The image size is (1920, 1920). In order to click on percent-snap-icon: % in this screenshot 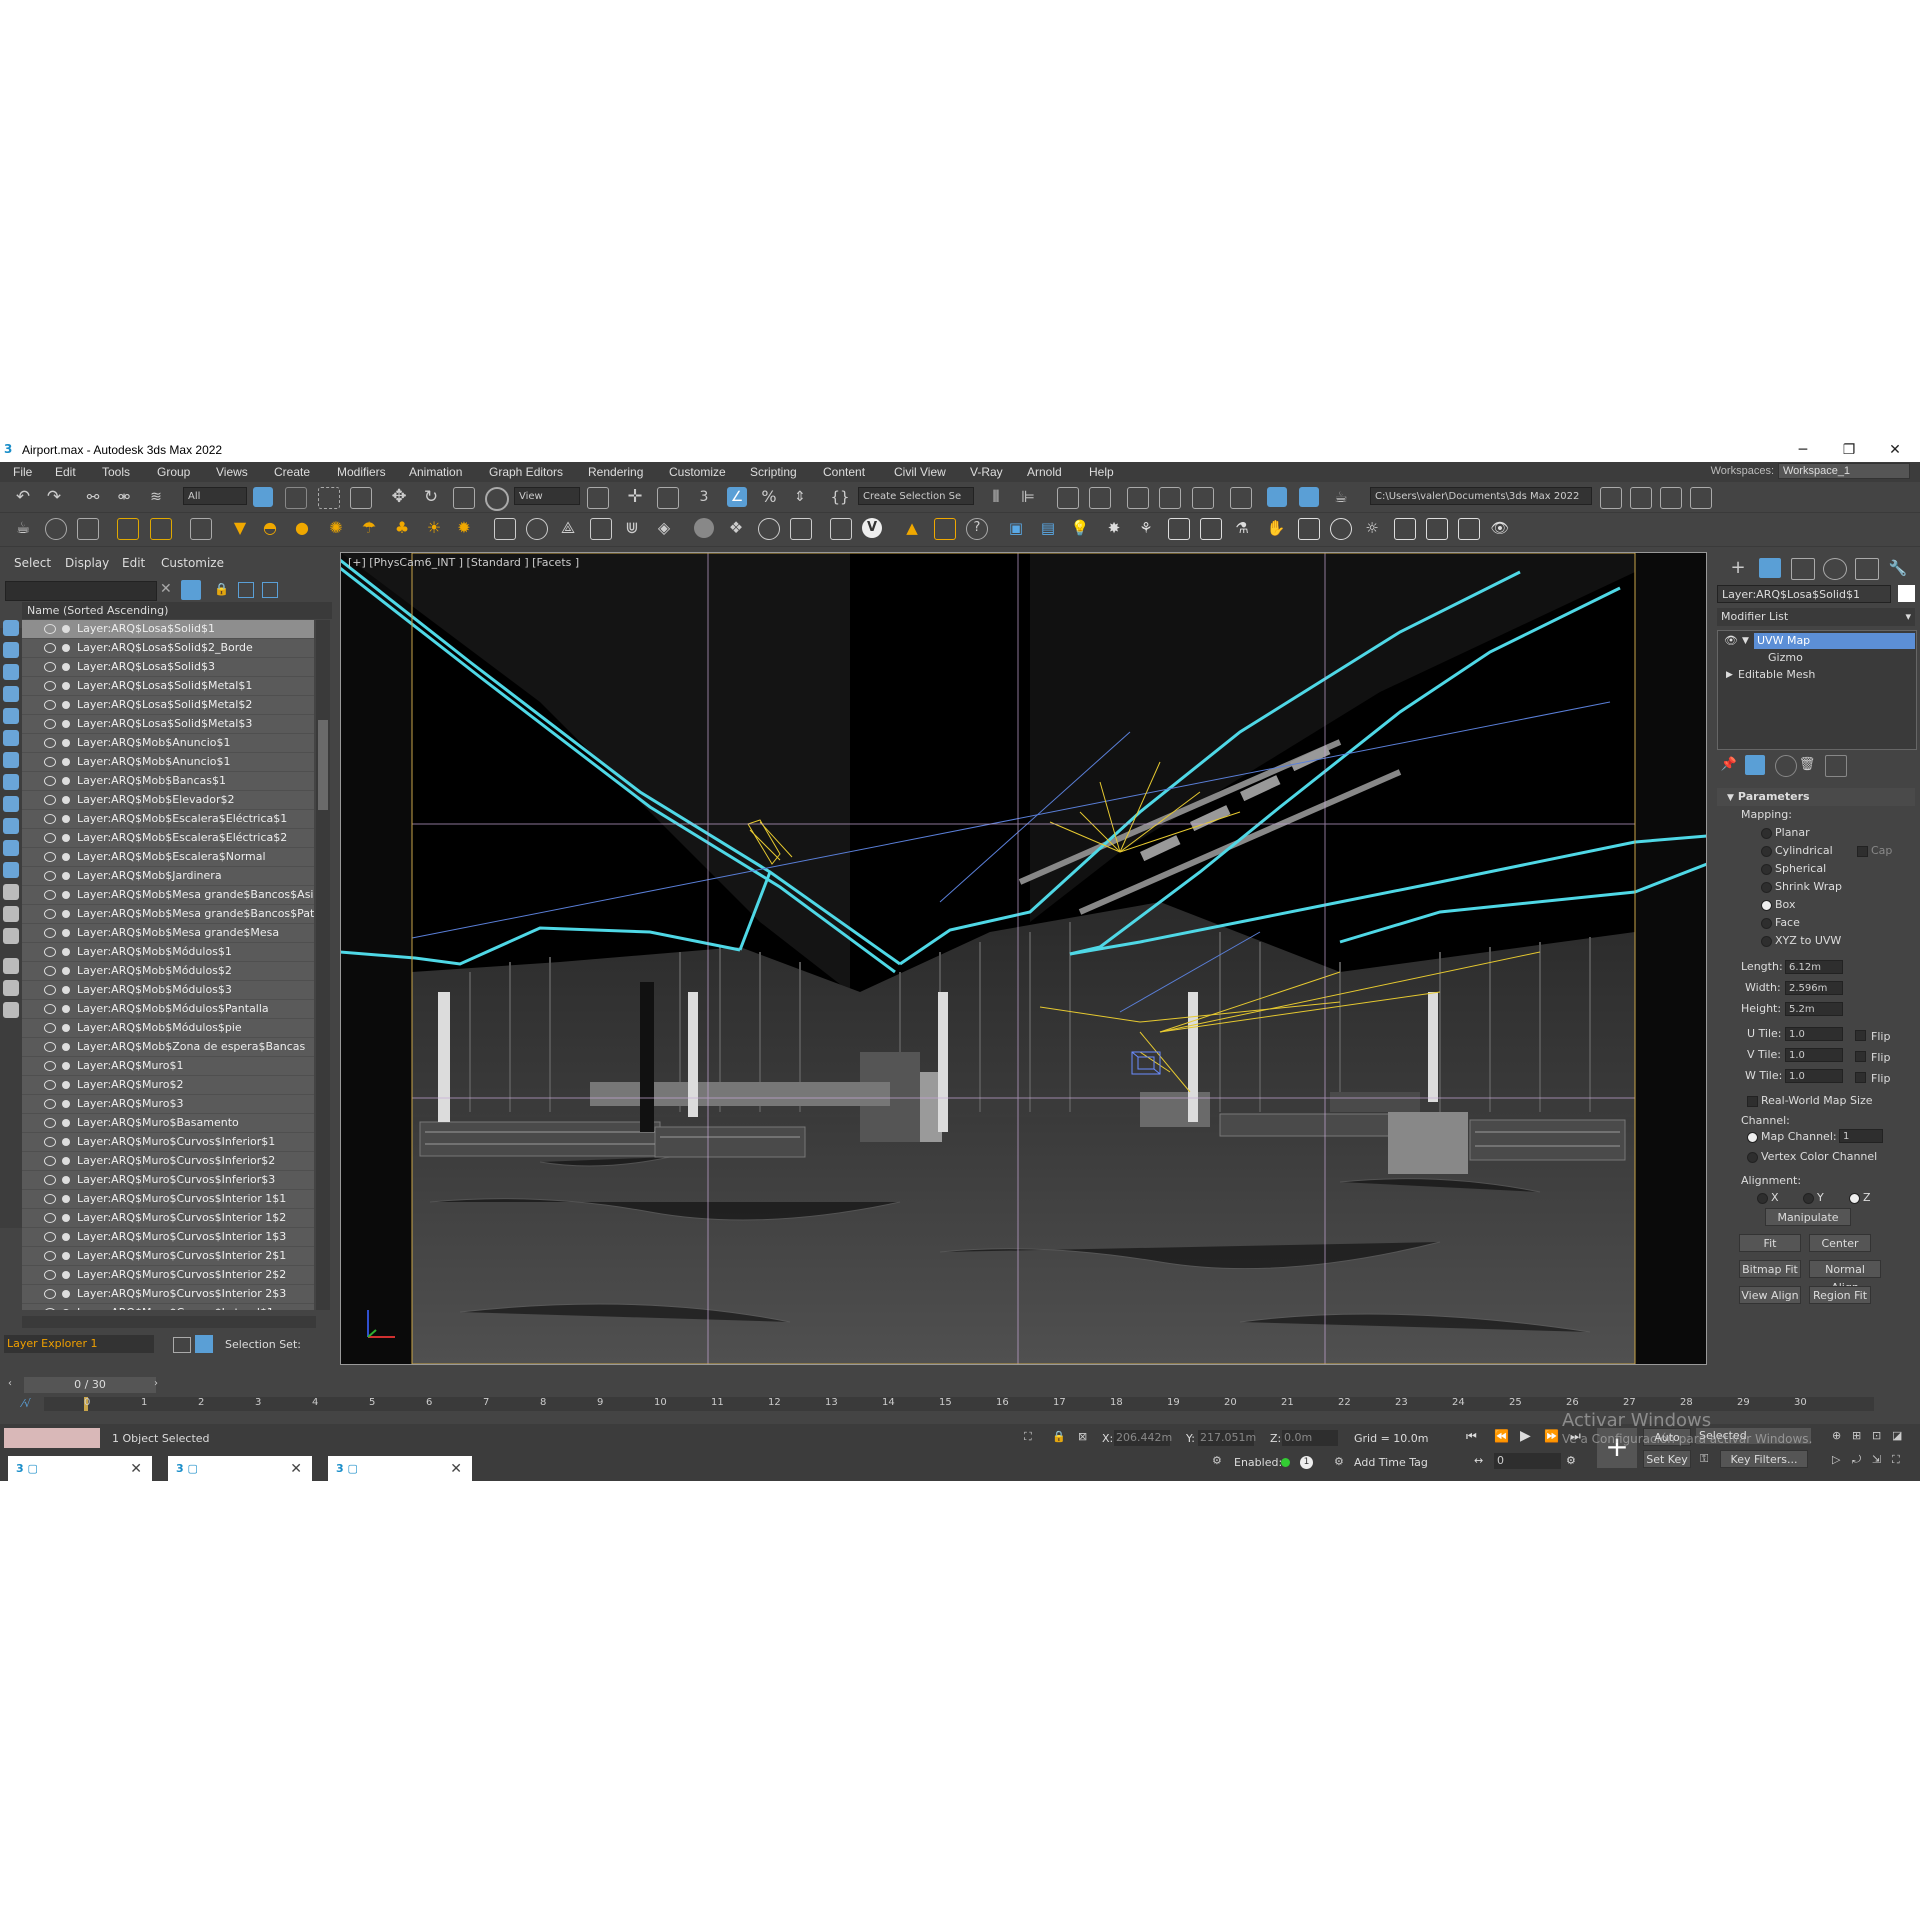, I will do `click(769, 497)`.